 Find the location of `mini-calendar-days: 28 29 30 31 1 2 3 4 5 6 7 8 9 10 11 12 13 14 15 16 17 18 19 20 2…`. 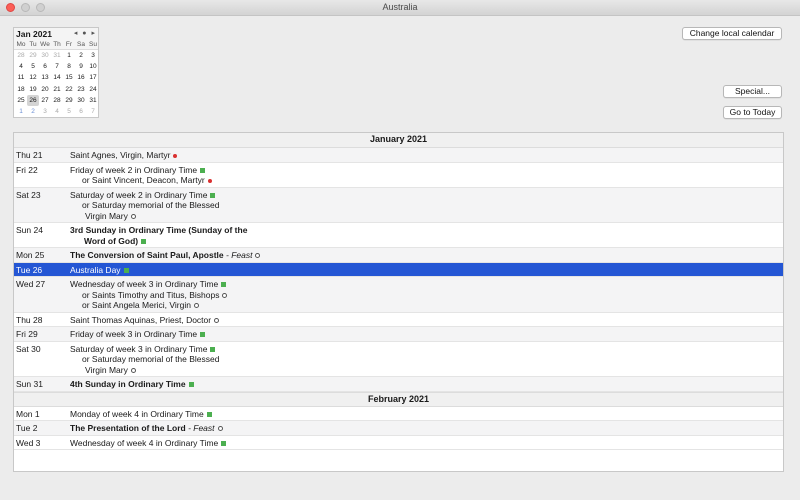

mini-calendar-days: 28 29 30 31 1 2 3 4 5 6 7 8 9 10 11 12 13 14 15 16 17 18 19 20 2… is located at coordinates (56, 83).